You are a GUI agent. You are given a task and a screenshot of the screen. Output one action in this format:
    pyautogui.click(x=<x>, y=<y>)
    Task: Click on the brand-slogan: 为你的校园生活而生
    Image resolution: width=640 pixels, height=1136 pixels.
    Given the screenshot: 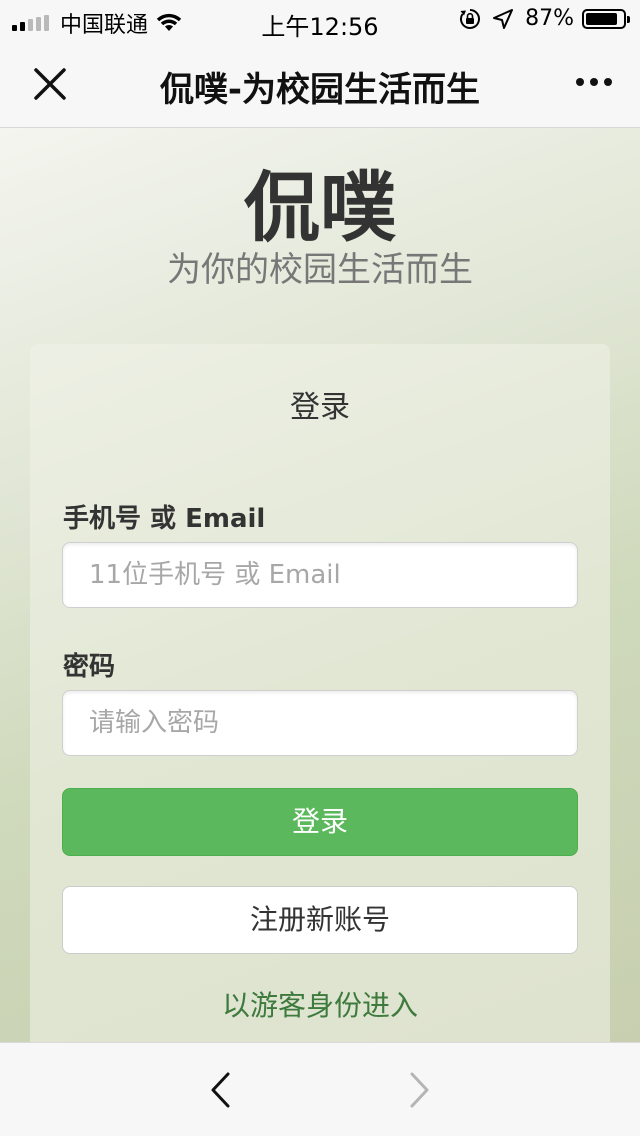 What is the action you would take?
    pyautogui.click(x=320, y=270)
    